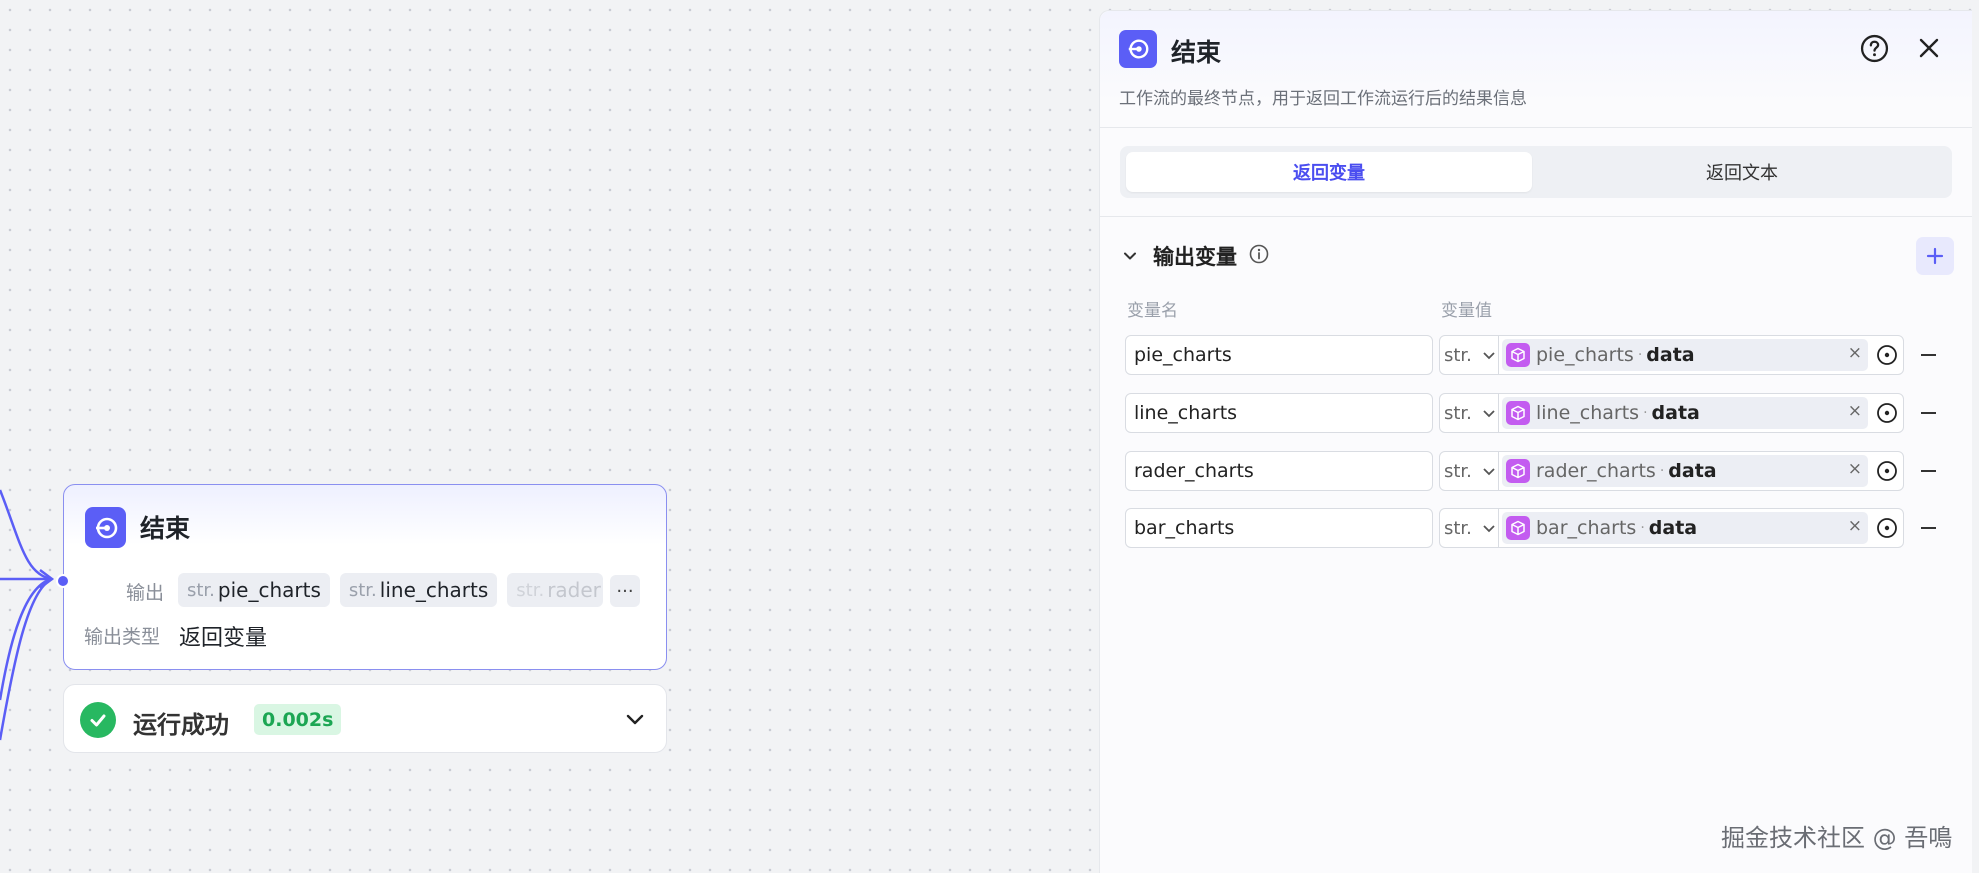  I want to click on tab-return-variable: 返回变量, so click(1329, 172).